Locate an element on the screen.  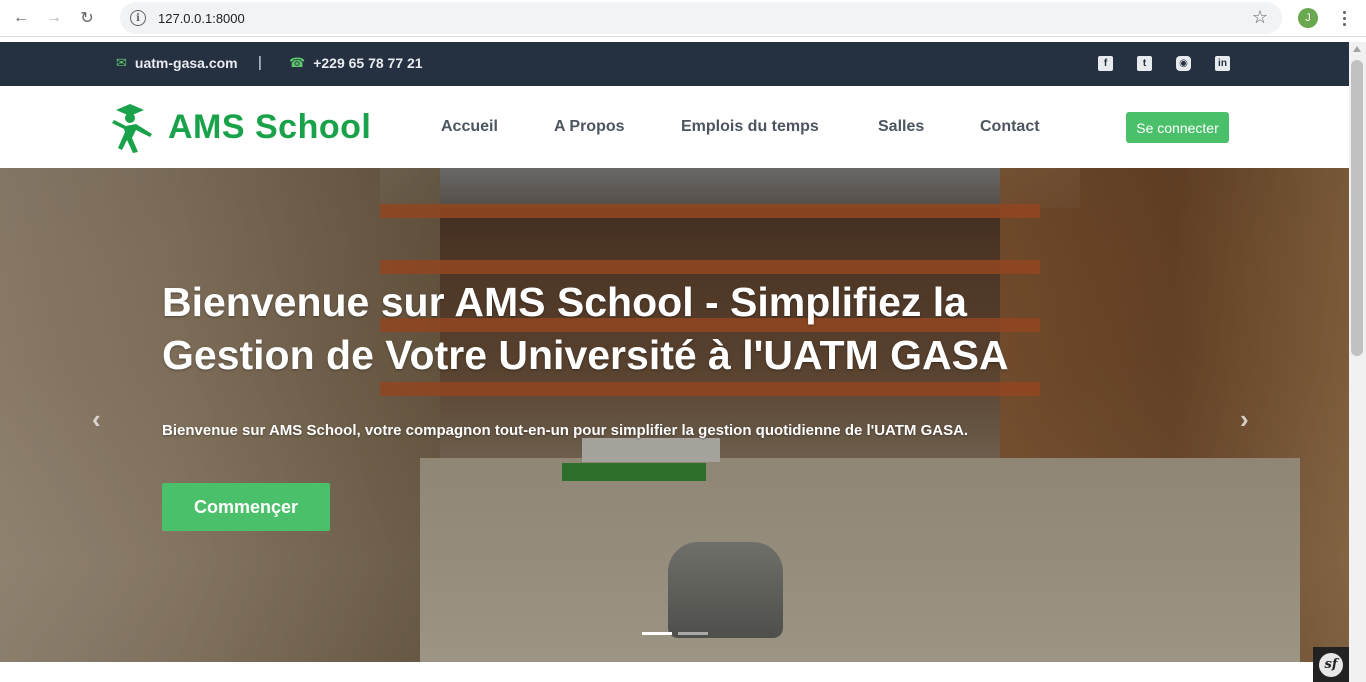
phone-text: +229 65 78 77 21 is located at coordinates (368, 63).